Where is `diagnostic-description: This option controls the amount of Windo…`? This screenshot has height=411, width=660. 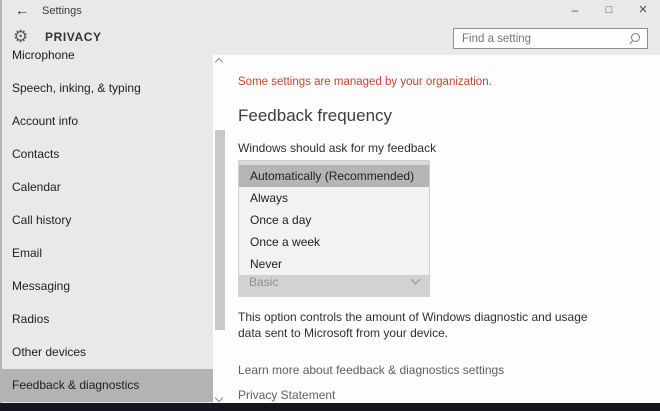
diagnostic-description: This option controls the amount of Windo… is located at coordinates (413, 325).